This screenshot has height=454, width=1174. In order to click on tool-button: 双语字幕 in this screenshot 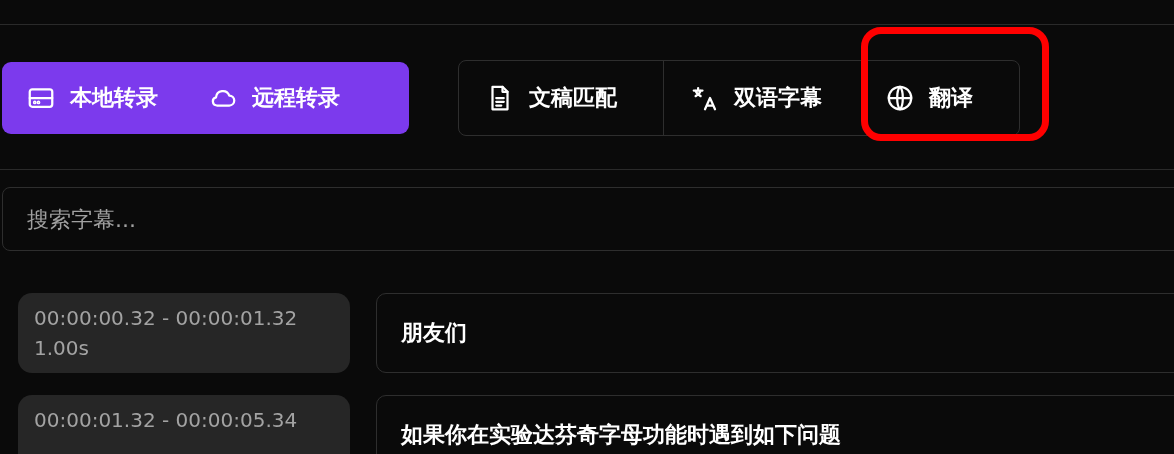, I will do `click(761, 98)`.